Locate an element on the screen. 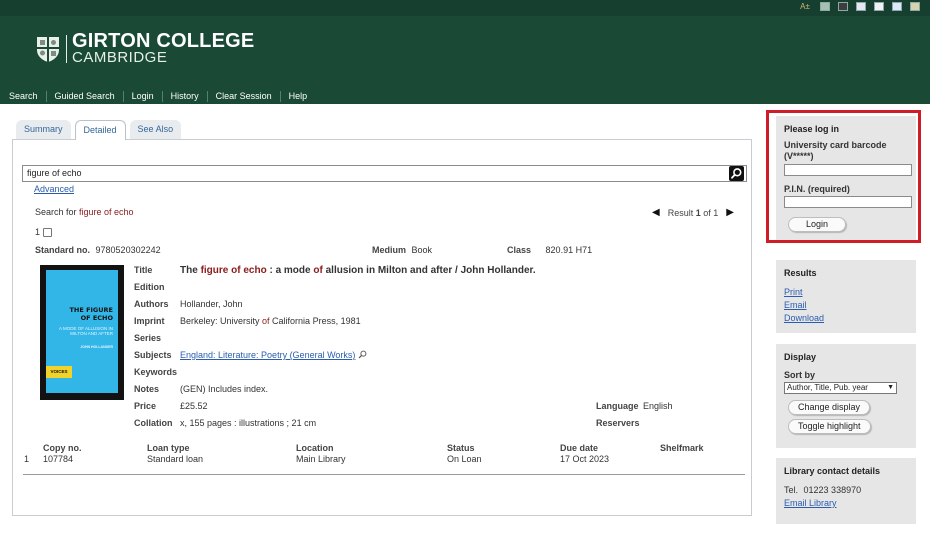  results-box: Results Print Email Download is located at coordinates (846, 296).